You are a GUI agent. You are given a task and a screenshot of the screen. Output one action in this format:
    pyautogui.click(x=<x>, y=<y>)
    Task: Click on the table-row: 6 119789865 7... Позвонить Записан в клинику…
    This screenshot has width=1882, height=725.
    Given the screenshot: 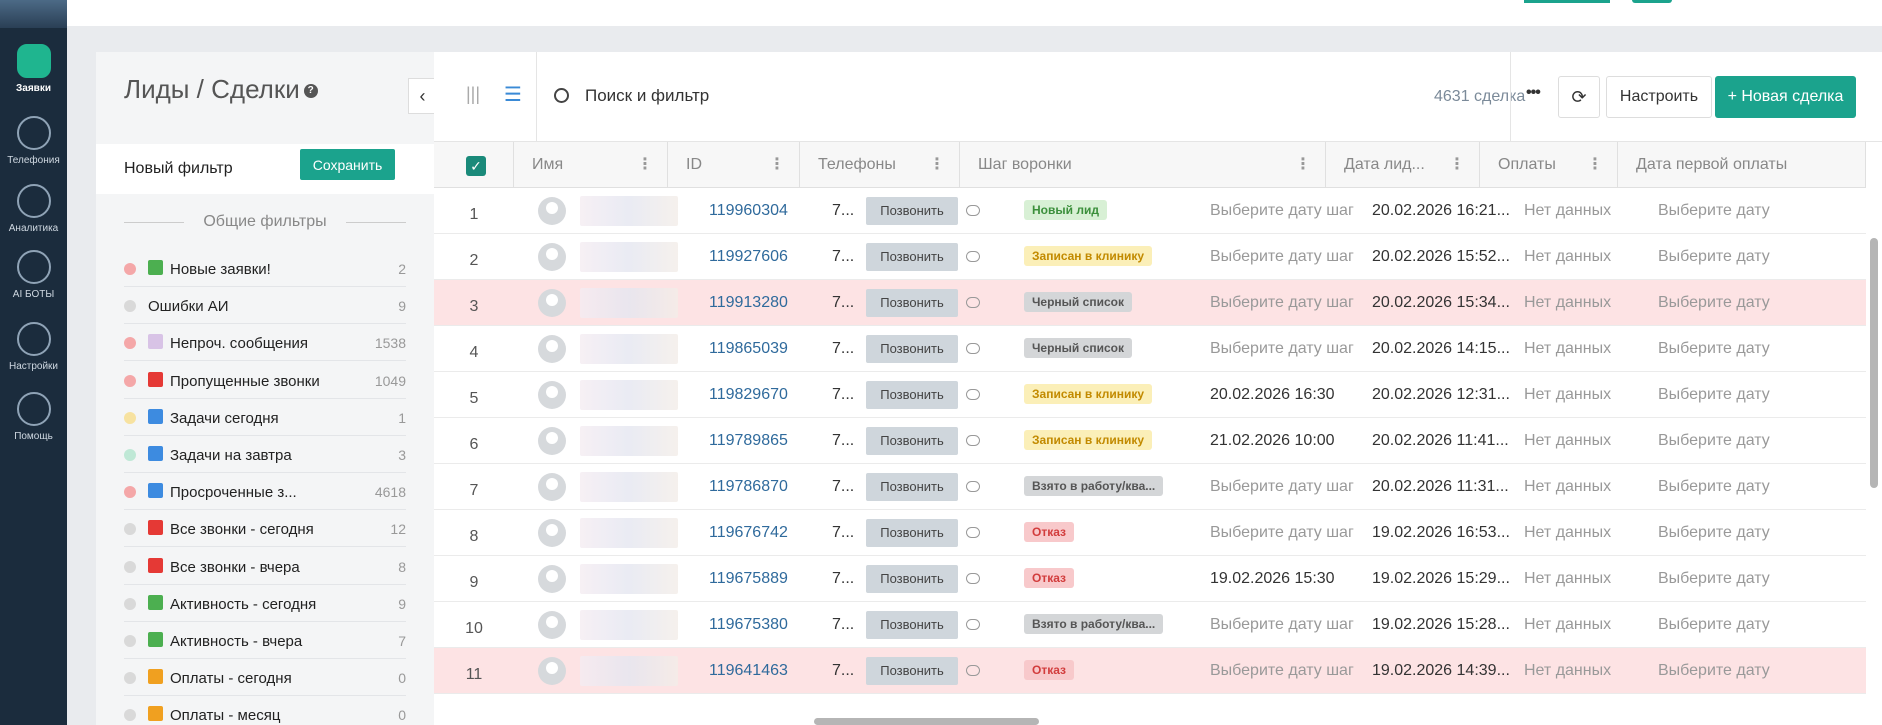 What is the action you would take?
    pyautogui.click(x=1150, y=441)
    